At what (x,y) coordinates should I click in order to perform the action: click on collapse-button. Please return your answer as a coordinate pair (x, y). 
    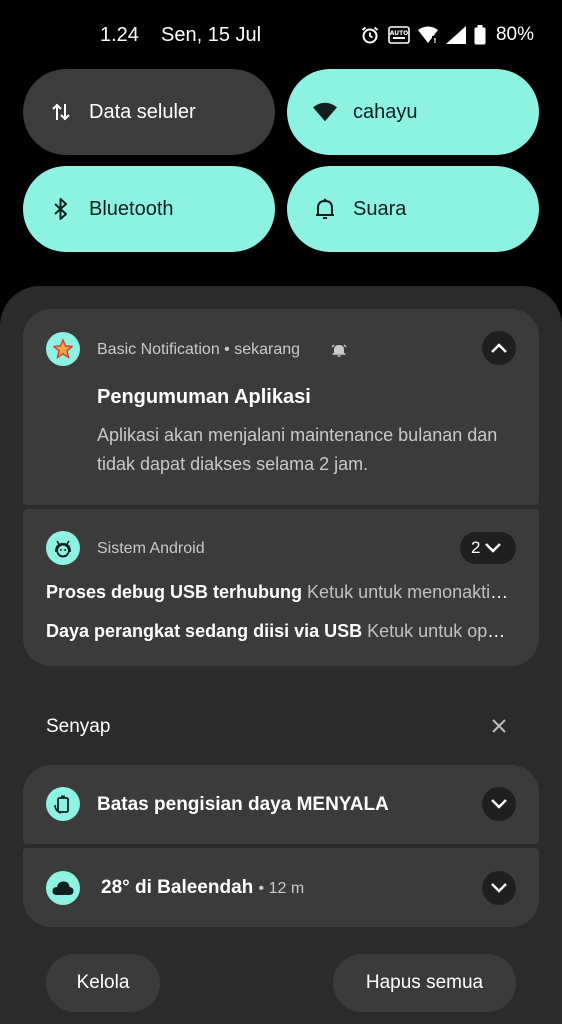
    Looking at the image, I should click on (499, 348).